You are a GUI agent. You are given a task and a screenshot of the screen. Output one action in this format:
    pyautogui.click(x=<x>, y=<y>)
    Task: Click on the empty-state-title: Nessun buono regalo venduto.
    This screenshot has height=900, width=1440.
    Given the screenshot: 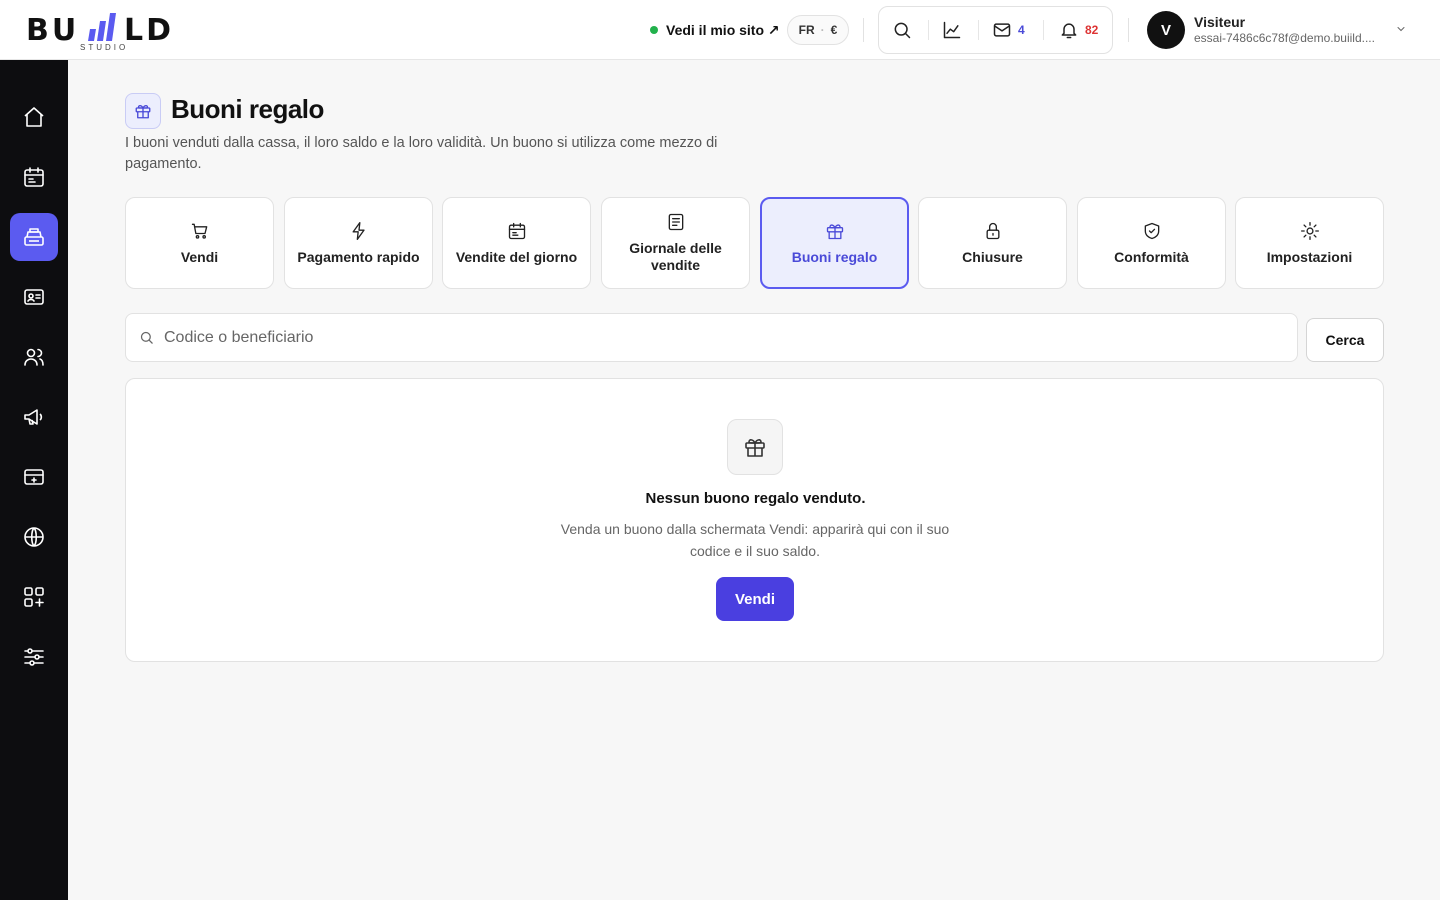 What is the action you would take?
    pyautogui.click(x=755, y=498)
    